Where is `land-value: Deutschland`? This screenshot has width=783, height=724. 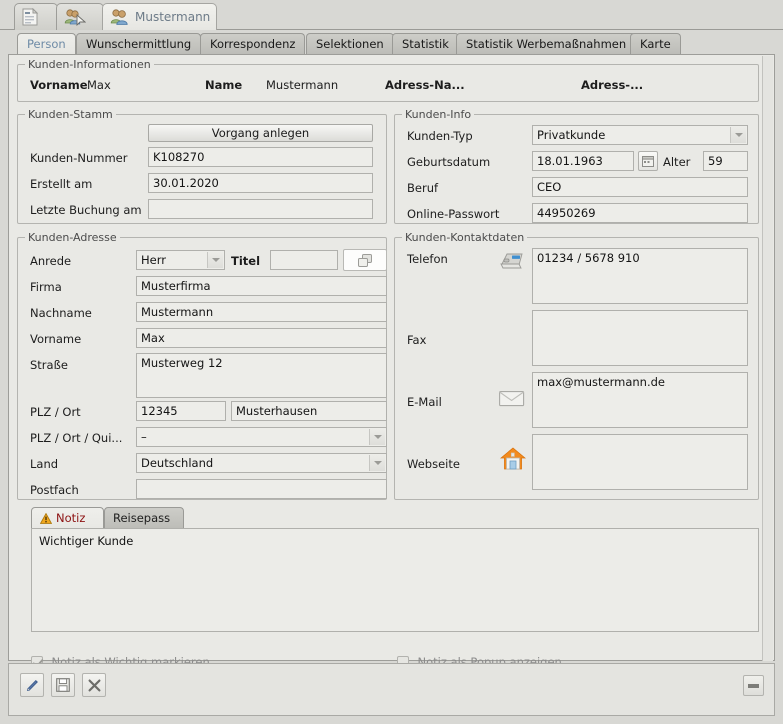 land-value: Deutschland is located at coordinates (177, 463).